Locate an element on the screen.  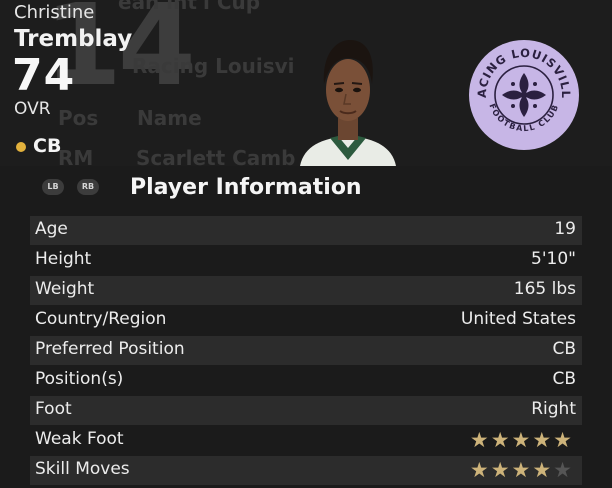
attribute-row-preferred-position: Preferred Position CB is located at coordinates (306, 350).